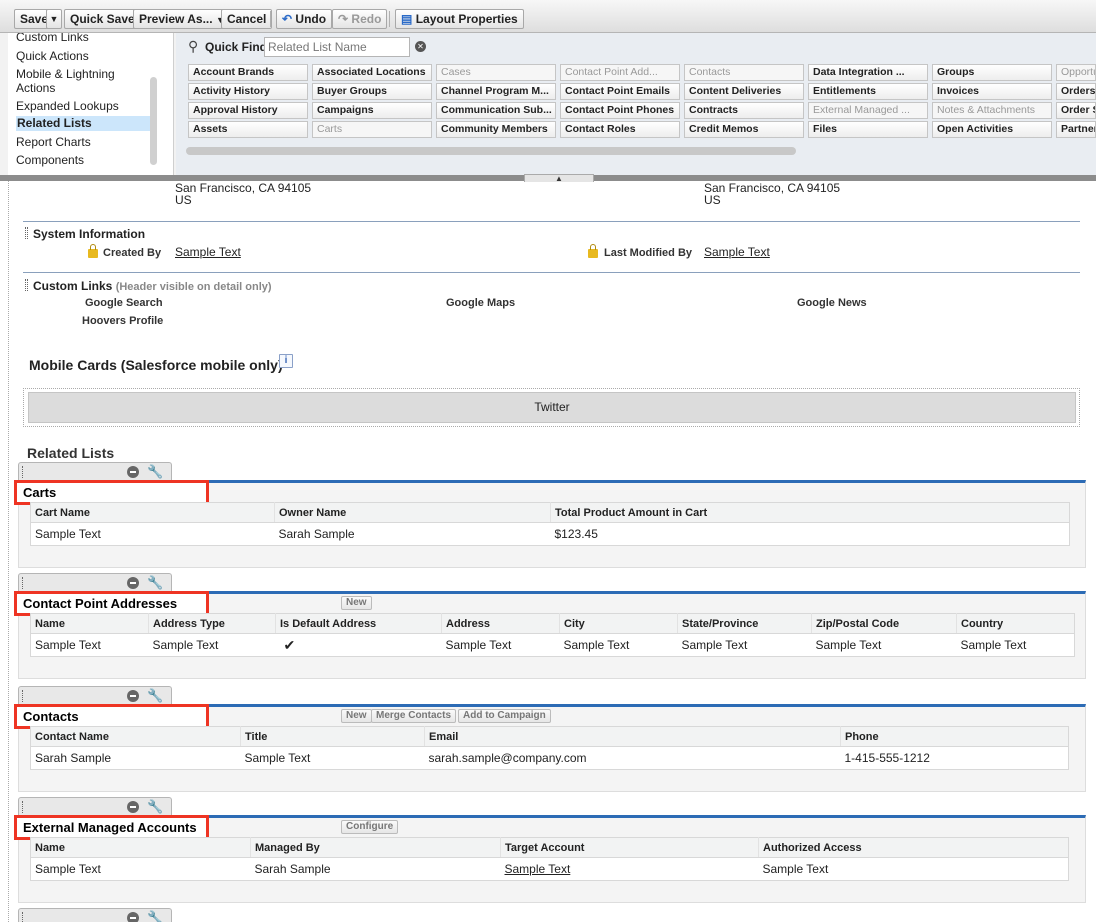 This screenshot has height=922, width=1096. What do you see at coordinates (744, 129) in the screenshot?
I see `palette-field: Credit Memos` at bounding box center [744, 129].